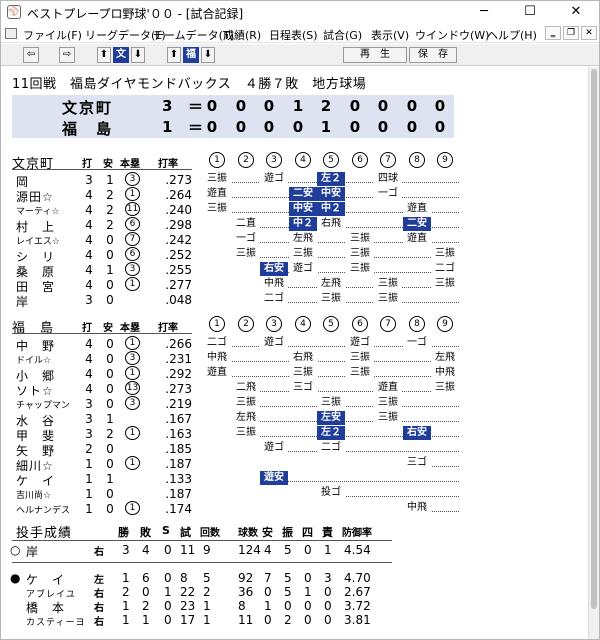 This screenshot has width=600, height=640. I want to click on at-bat-result: 遊直, so click(388, 388).